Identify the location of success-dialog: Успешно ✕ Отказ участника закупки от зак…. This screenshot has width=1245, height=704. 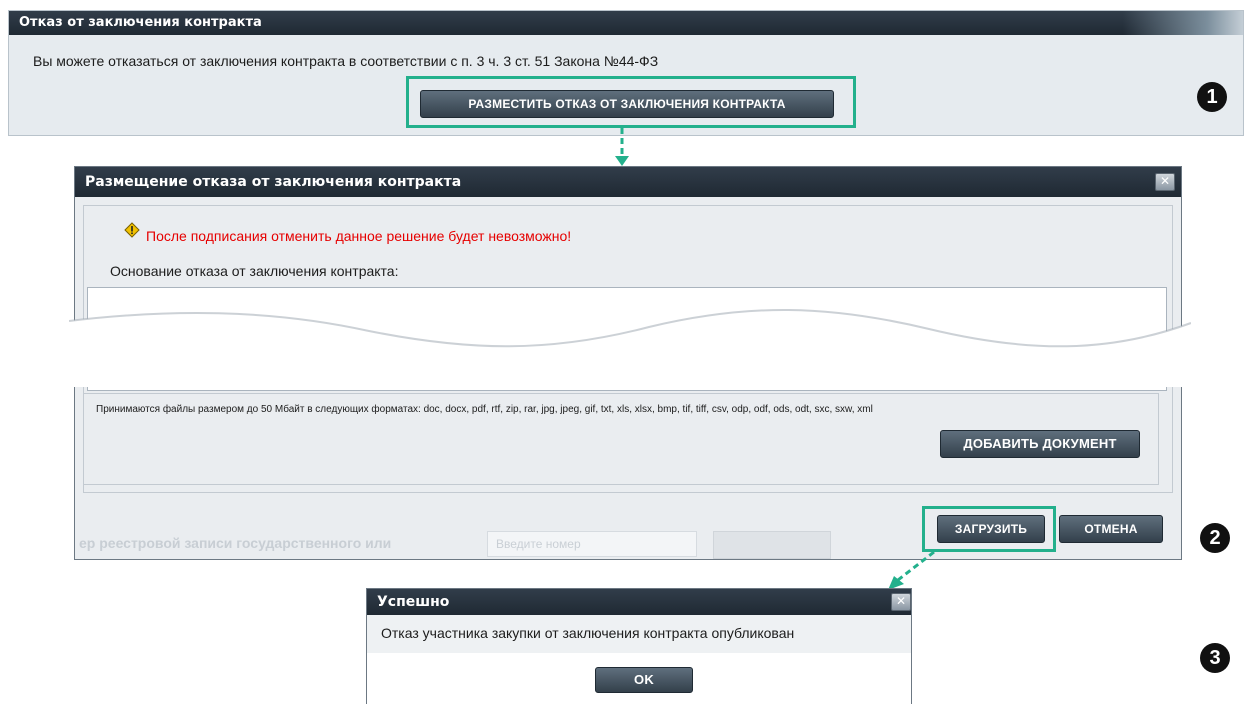
(639, 646).